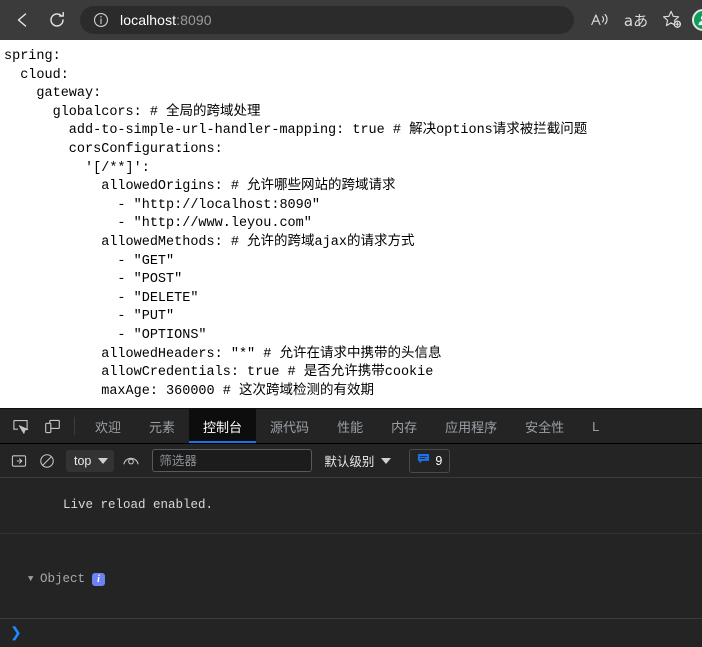  I want to click on back-button, so click(23, 20).